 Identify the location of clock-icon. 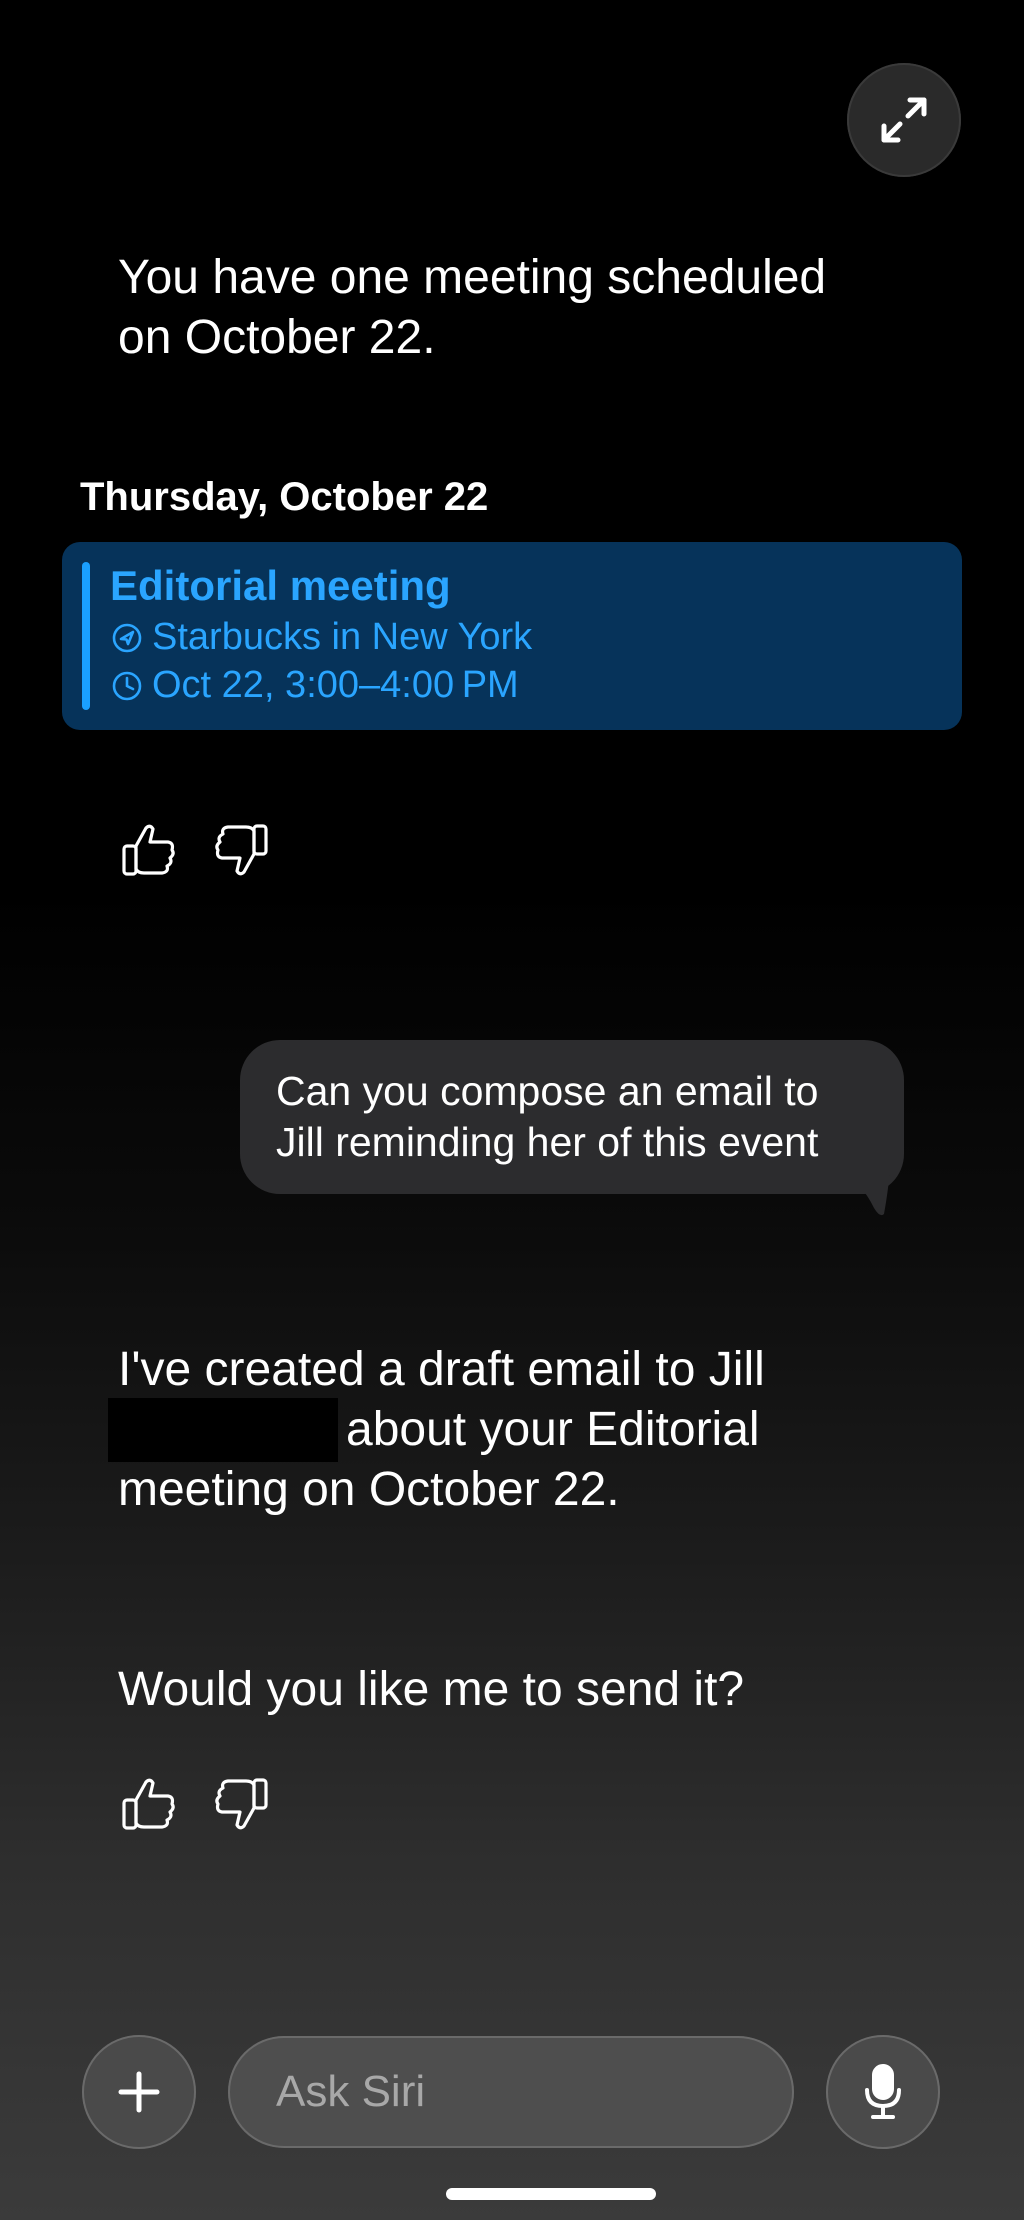
(127, 685).